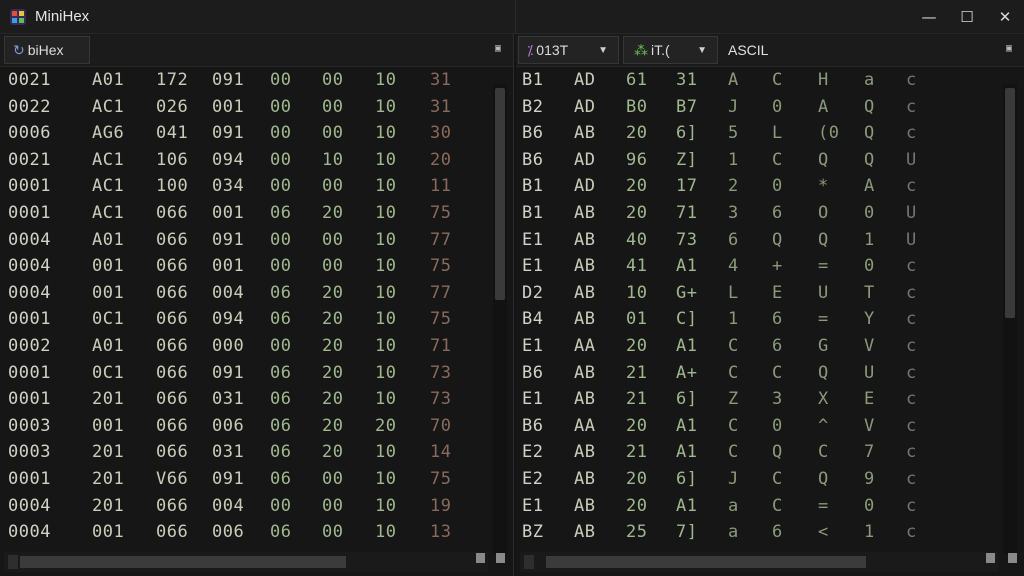 The image size is (1024, 576). I want to click on ascii-cell: E1, so click(532, 506).